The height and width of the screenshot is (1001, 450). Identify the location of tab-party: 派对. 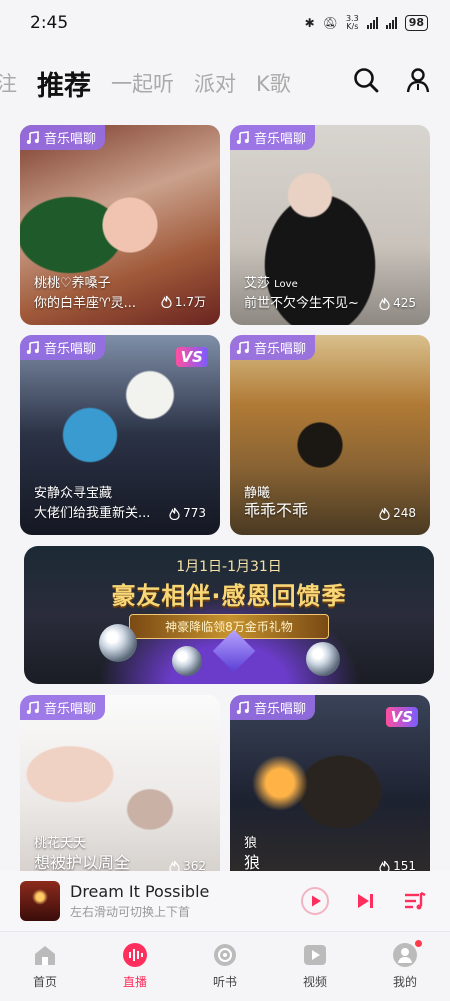
(215, 83).